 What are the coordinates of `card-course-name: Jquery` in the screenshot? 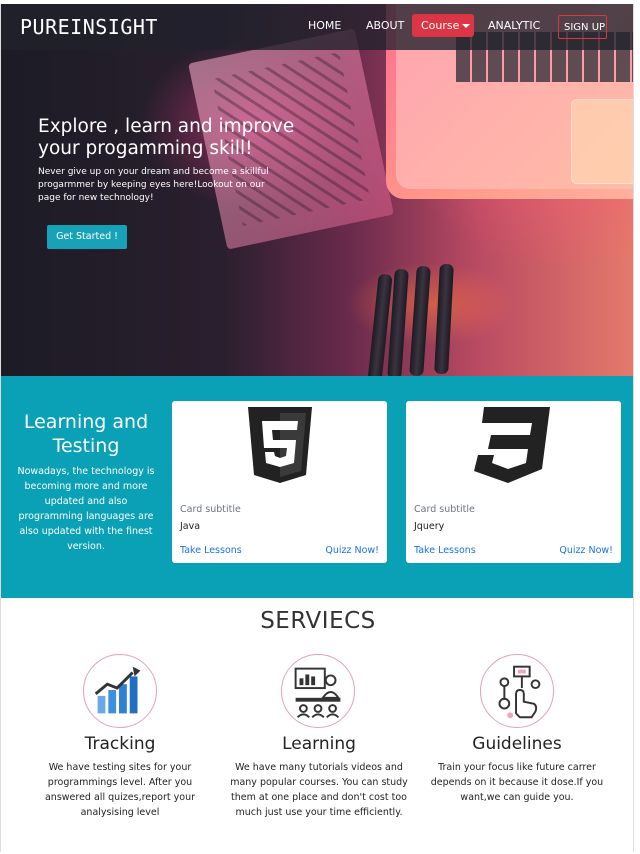 It's located at (429, 526).